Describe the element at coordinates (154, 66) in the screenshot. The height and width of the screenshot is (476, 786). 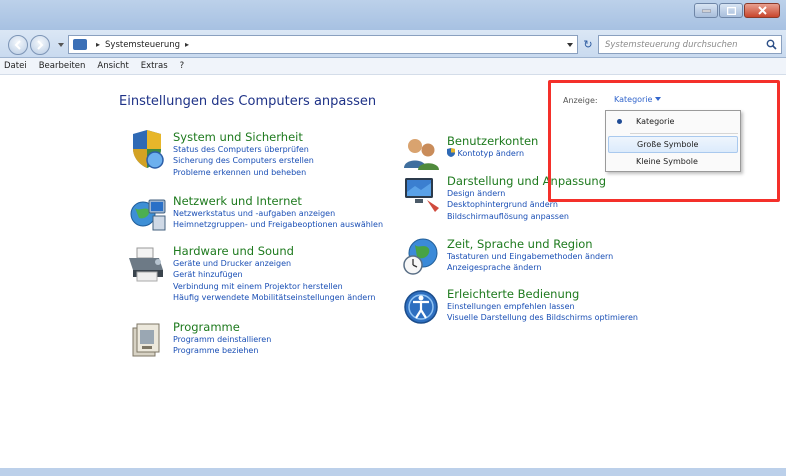
I see `menu-item-extras: Extras` at that location.